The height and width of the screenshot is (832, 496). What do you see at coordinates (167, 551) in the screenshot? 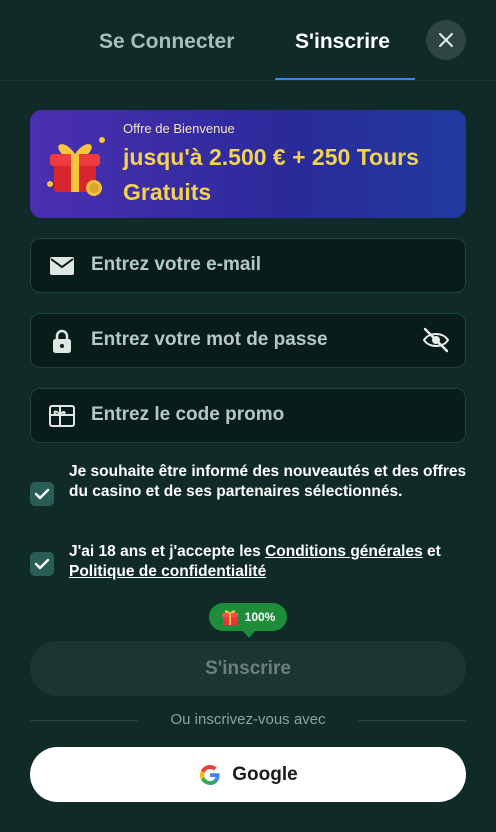
I see `age-prefix-text: J'ai 18 ans et j'accepte les` at bounding box center [167, 551].